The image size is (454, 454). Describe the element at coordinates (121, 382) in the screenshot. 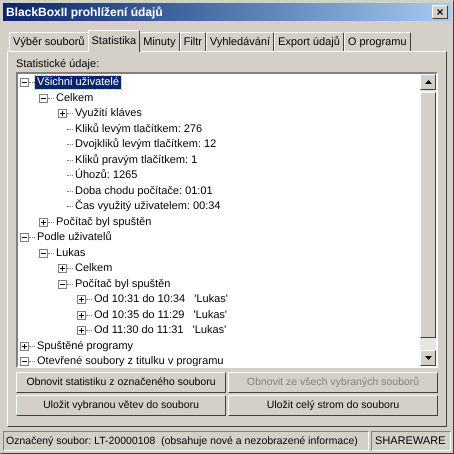

I see `action-button: Obnovit statistiku z označeného souboru` at that location.